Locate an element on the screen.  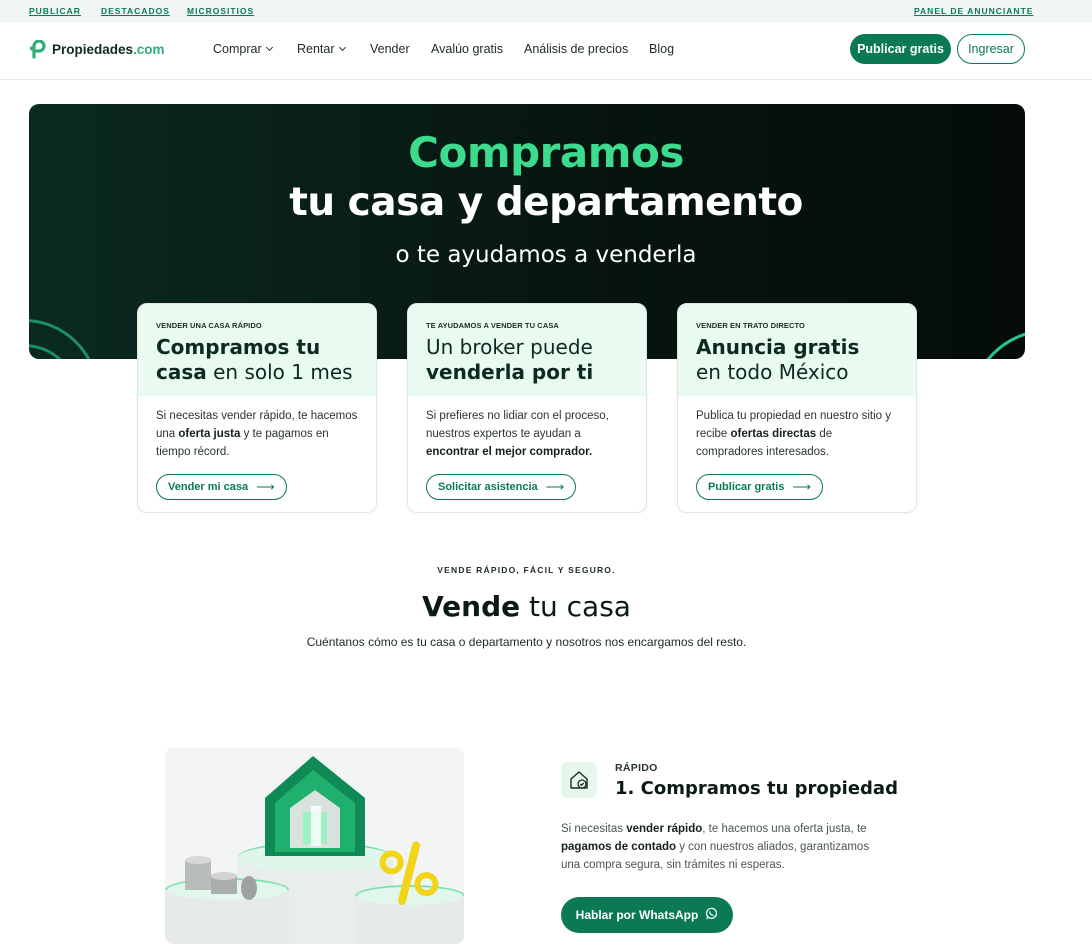
nav-vender: Vender is located at coordinates (390, 49).